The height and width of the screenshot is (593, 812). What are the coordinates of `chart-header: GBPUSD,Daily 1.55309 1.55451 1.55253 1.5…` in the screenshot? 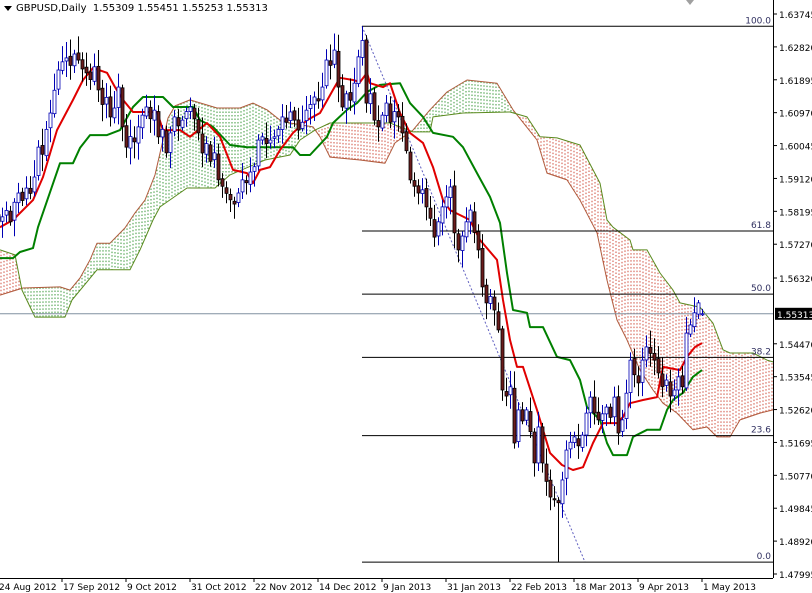 It's located at (136, 8).